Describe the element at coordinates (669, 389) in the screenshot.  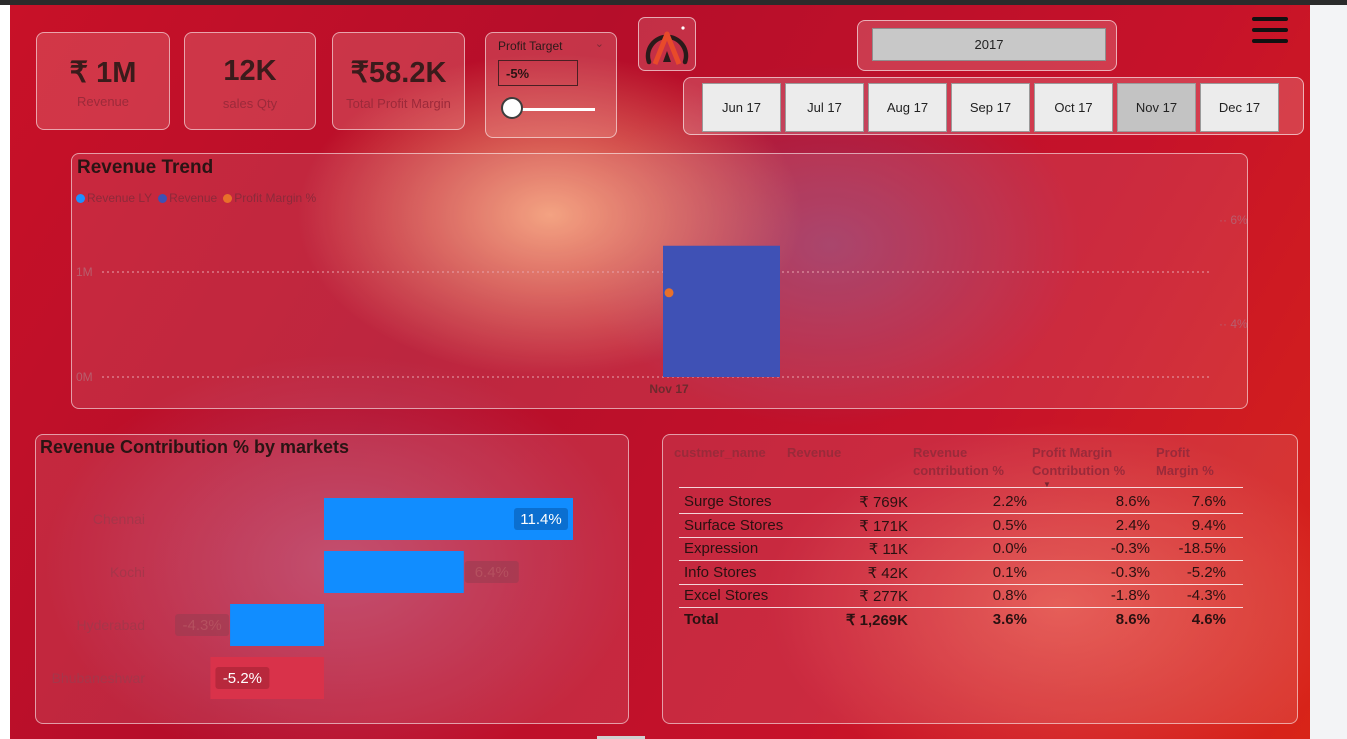
I see `x-category-label: Nov 17` at that location.